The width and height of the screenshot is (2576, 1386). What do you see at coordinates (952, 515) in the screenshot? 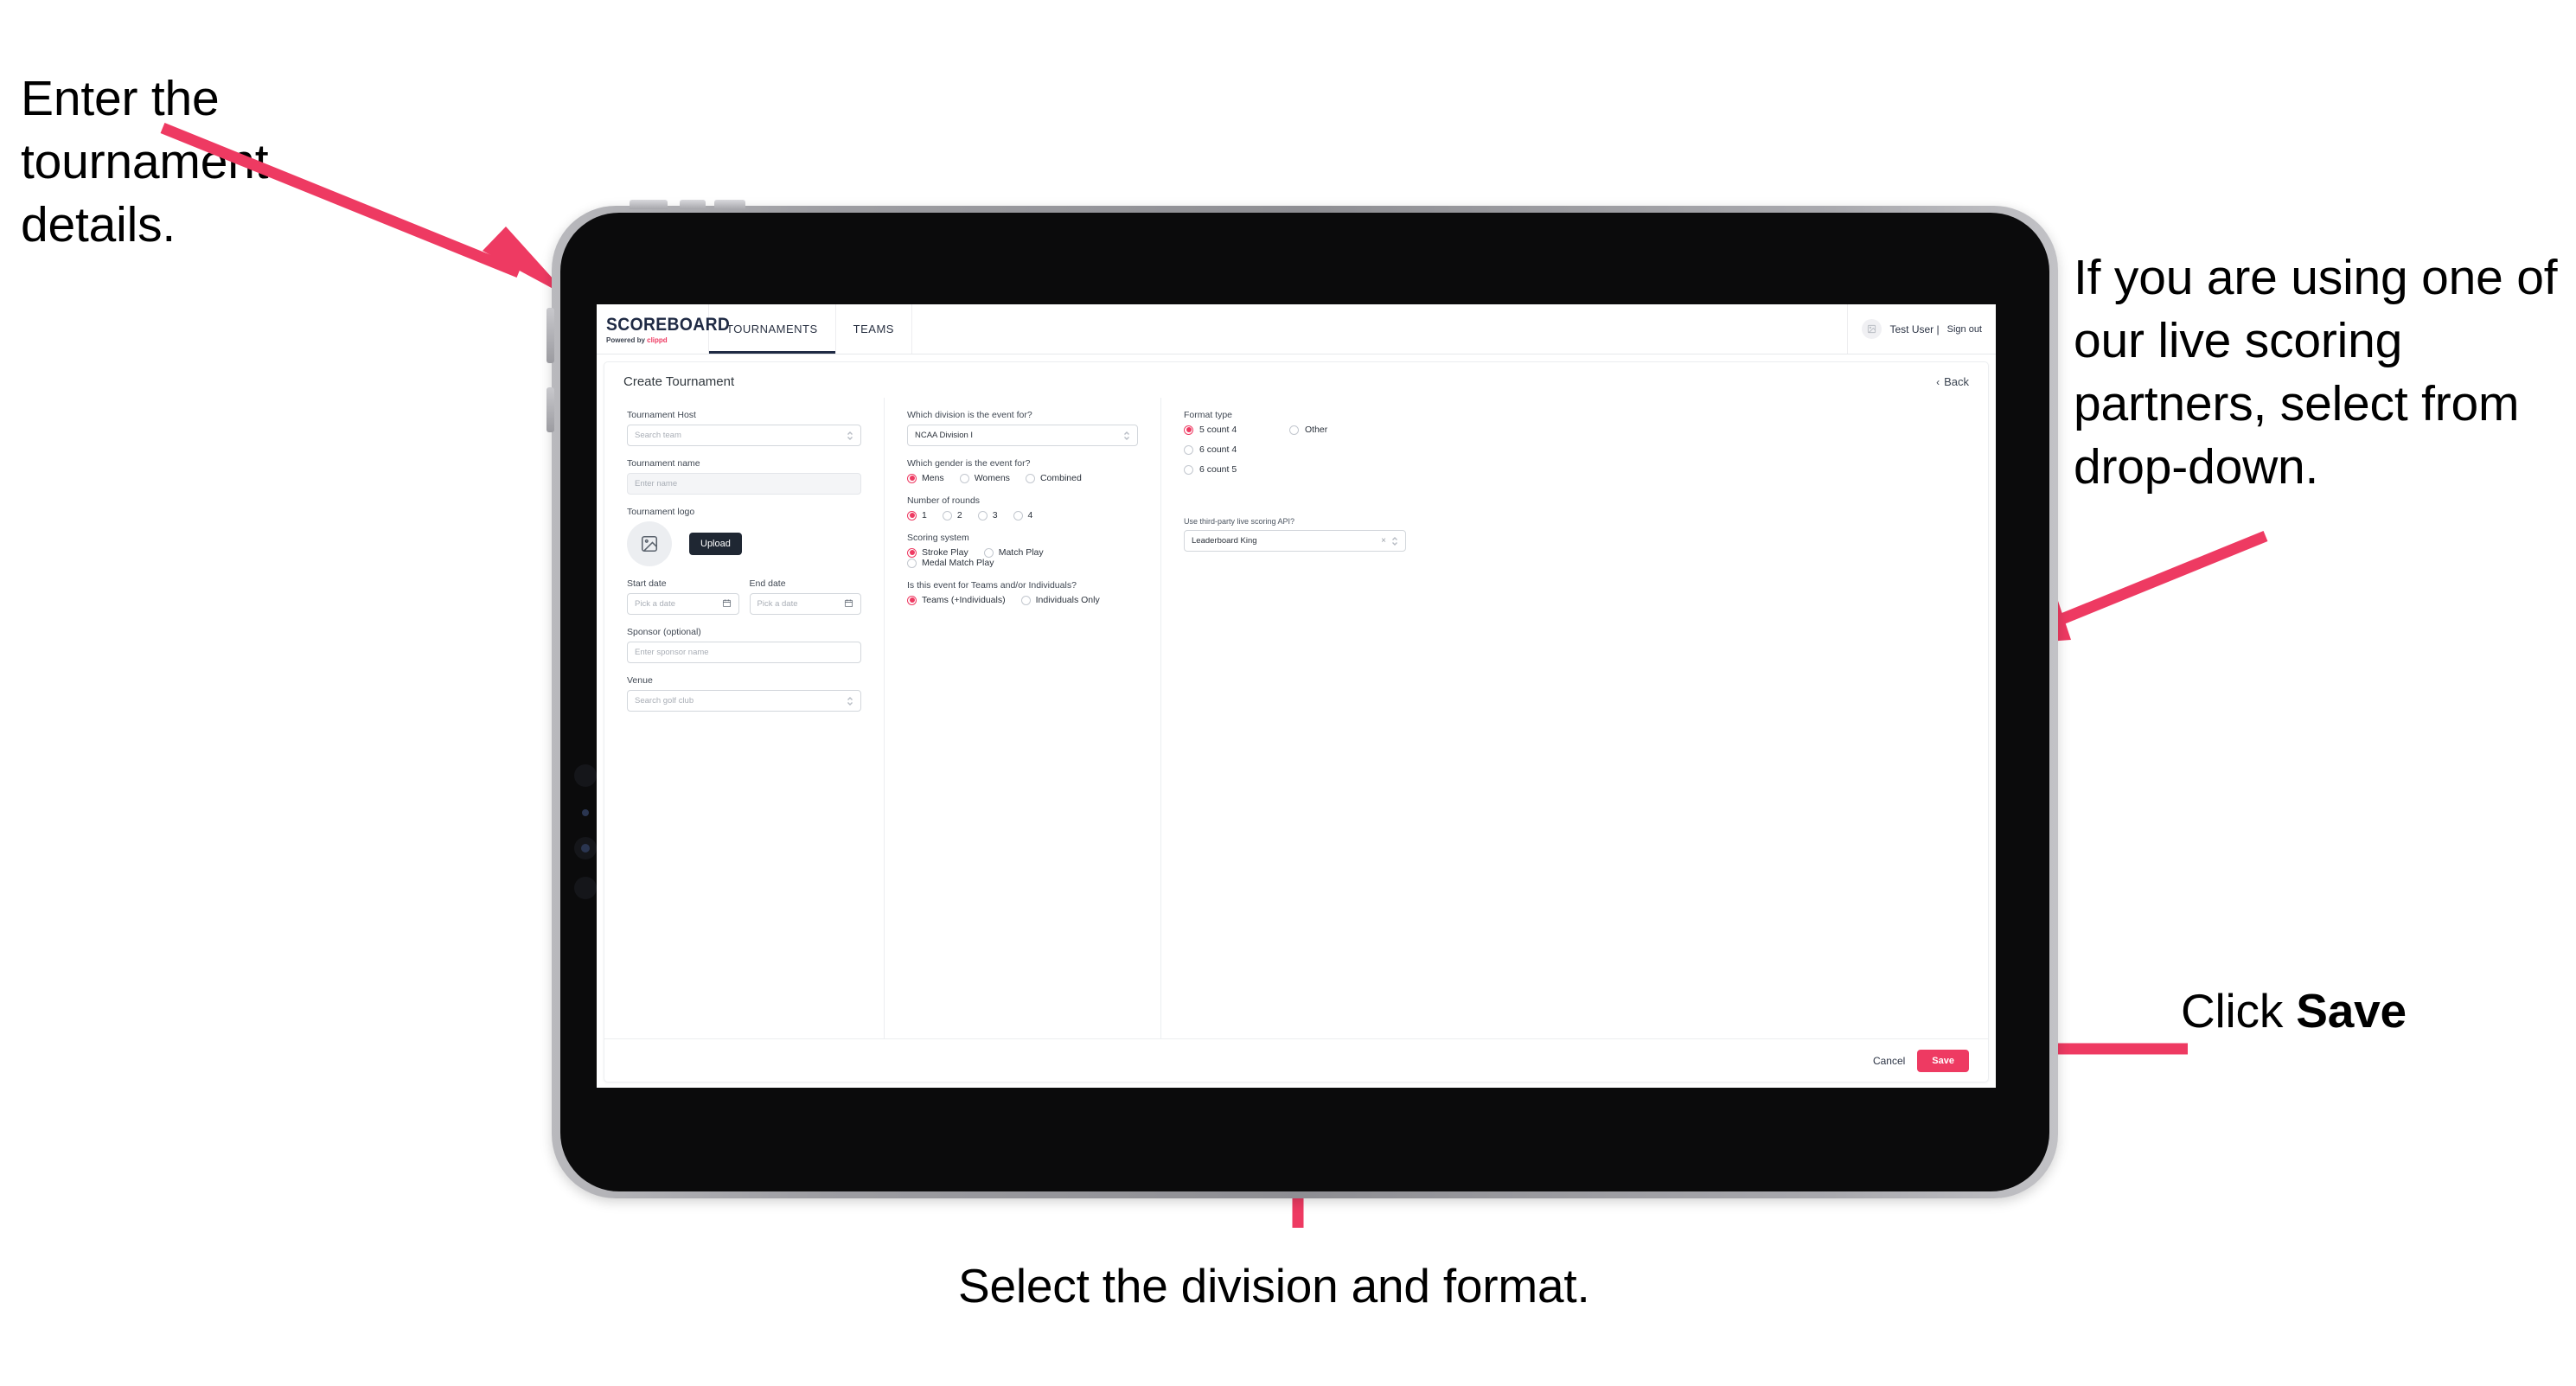
I see `radio-rounds-2: 2` at bounding box center [952, 515].